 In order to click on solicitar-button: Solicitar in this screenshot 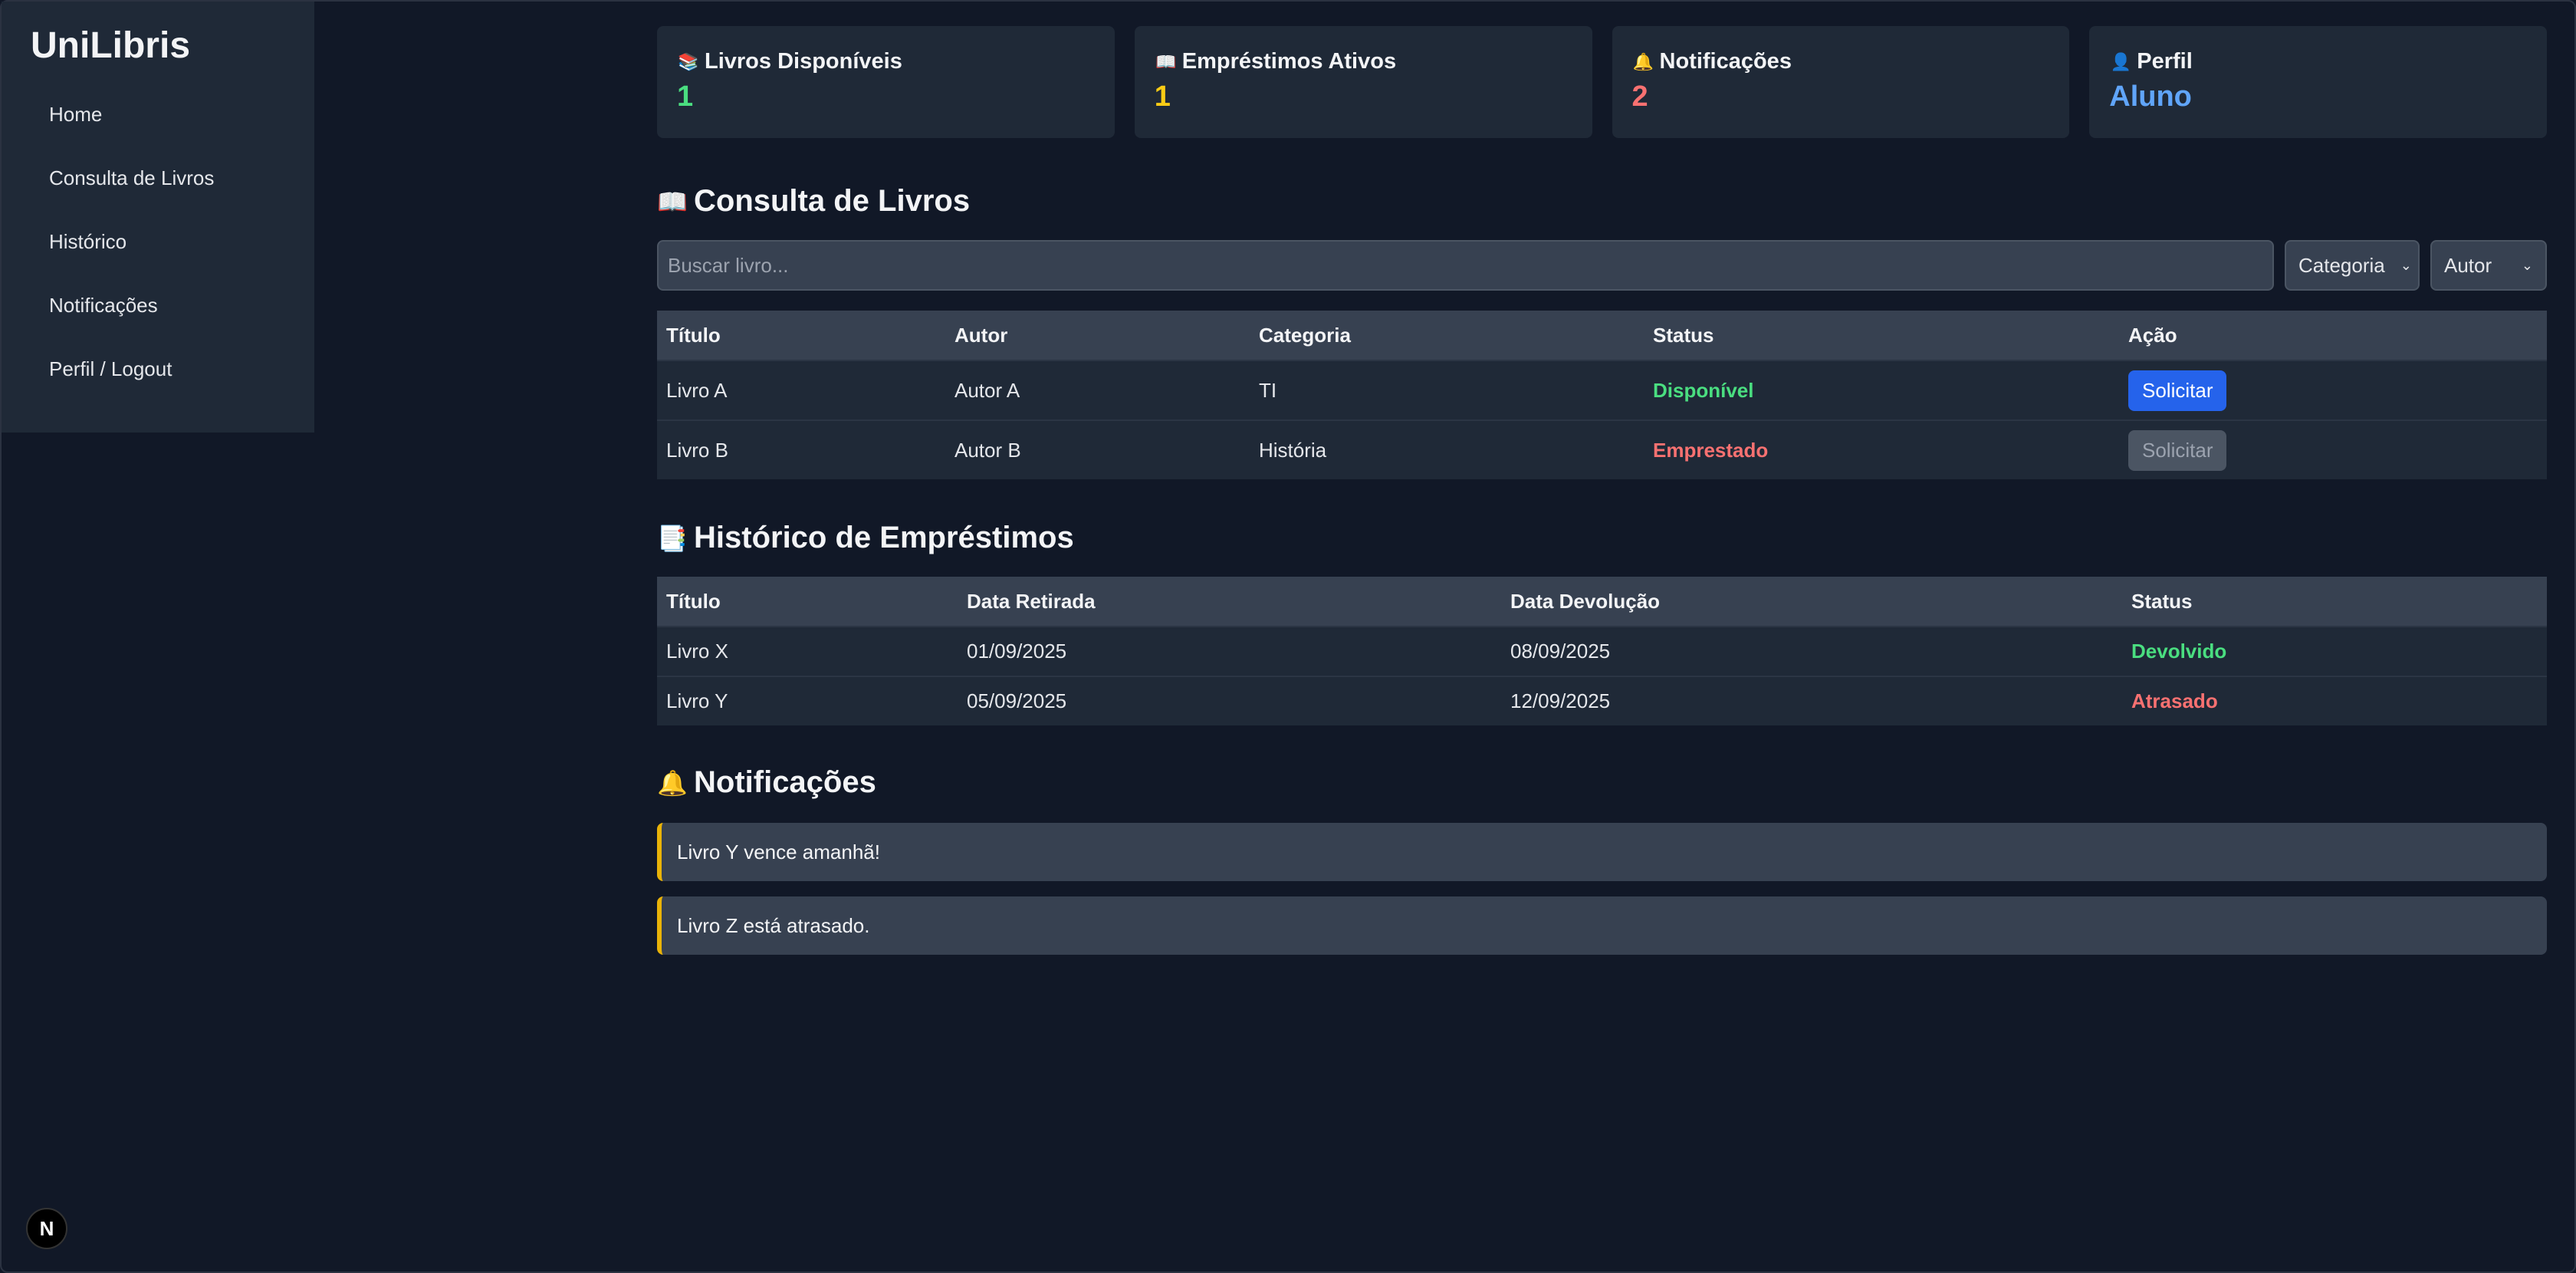, I will do `click(2178, 390)`.